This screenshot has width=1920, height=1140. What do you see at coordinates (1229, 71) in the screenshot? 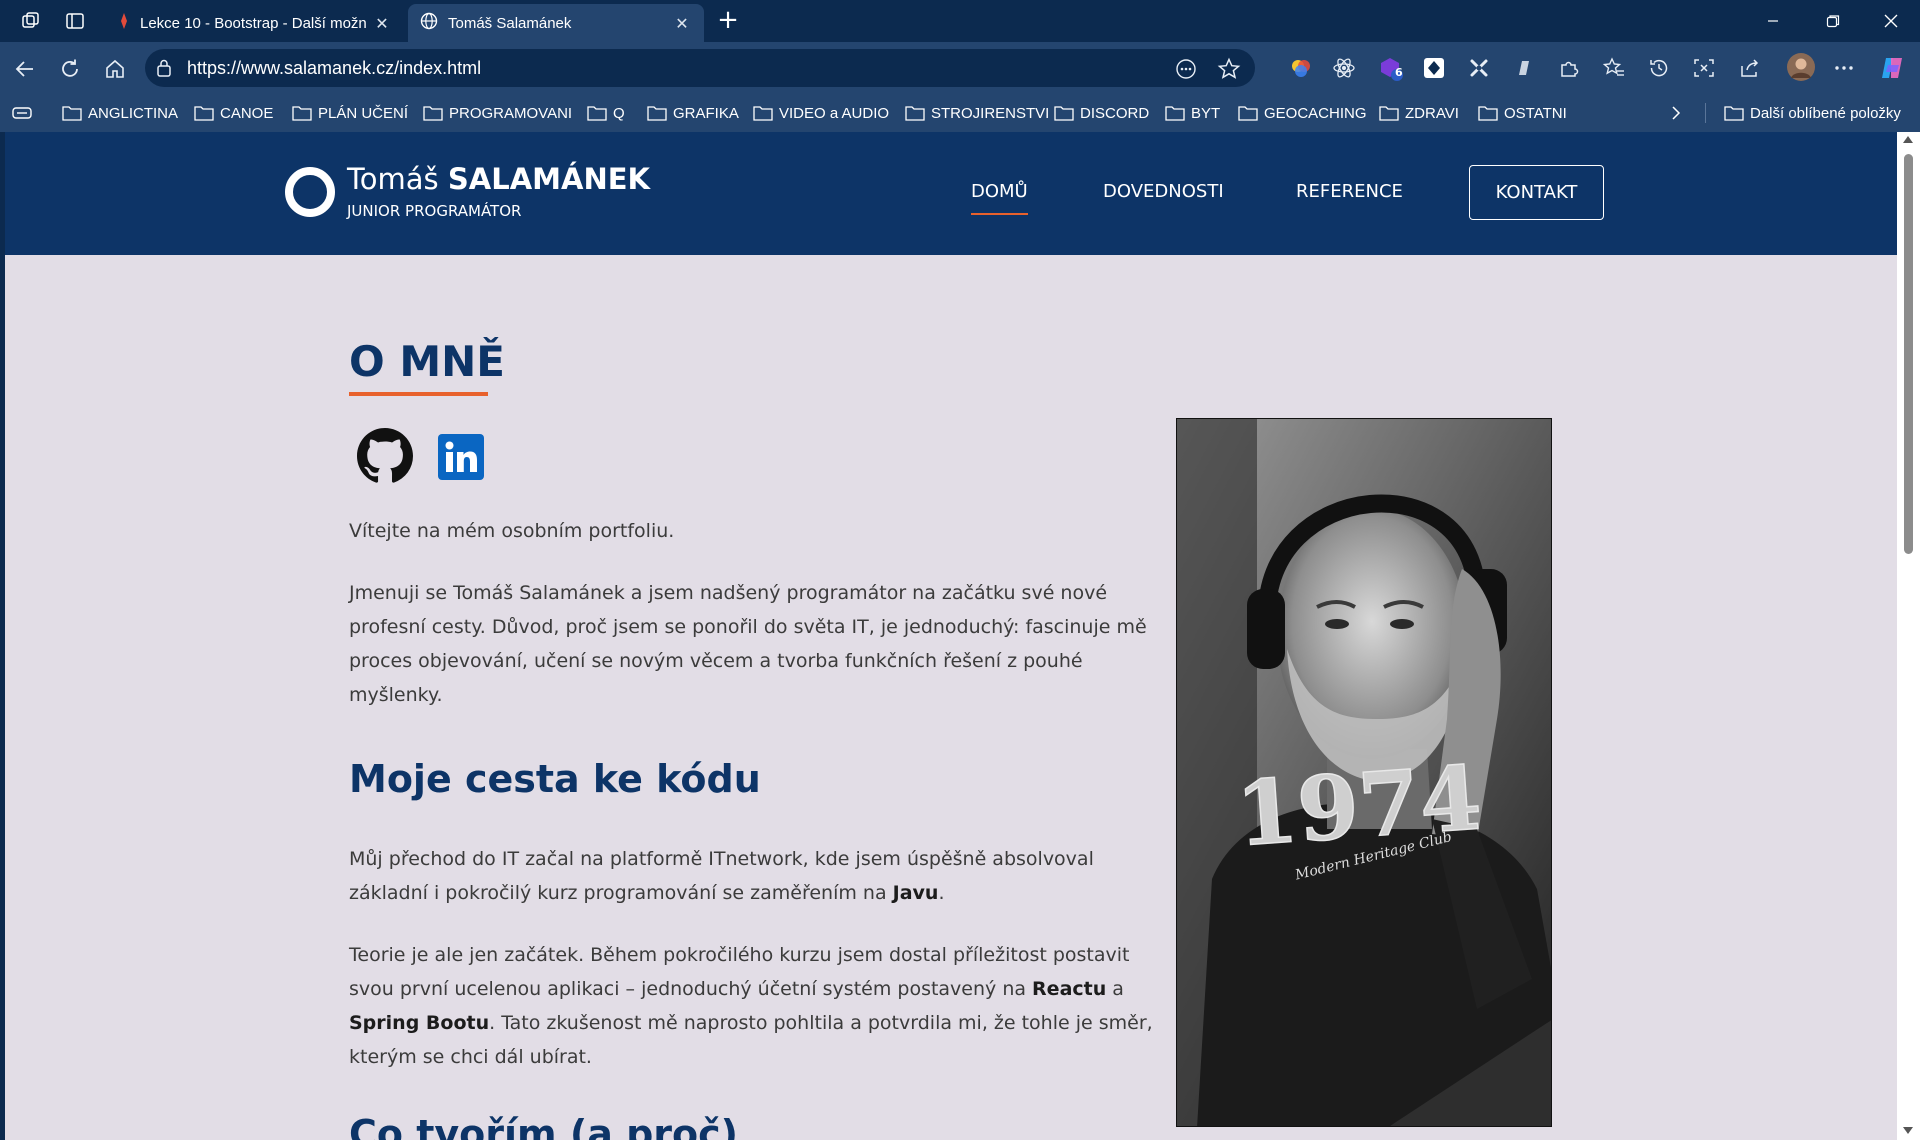
I see `favorite-star-icon` at bounding box center [1229, 71].